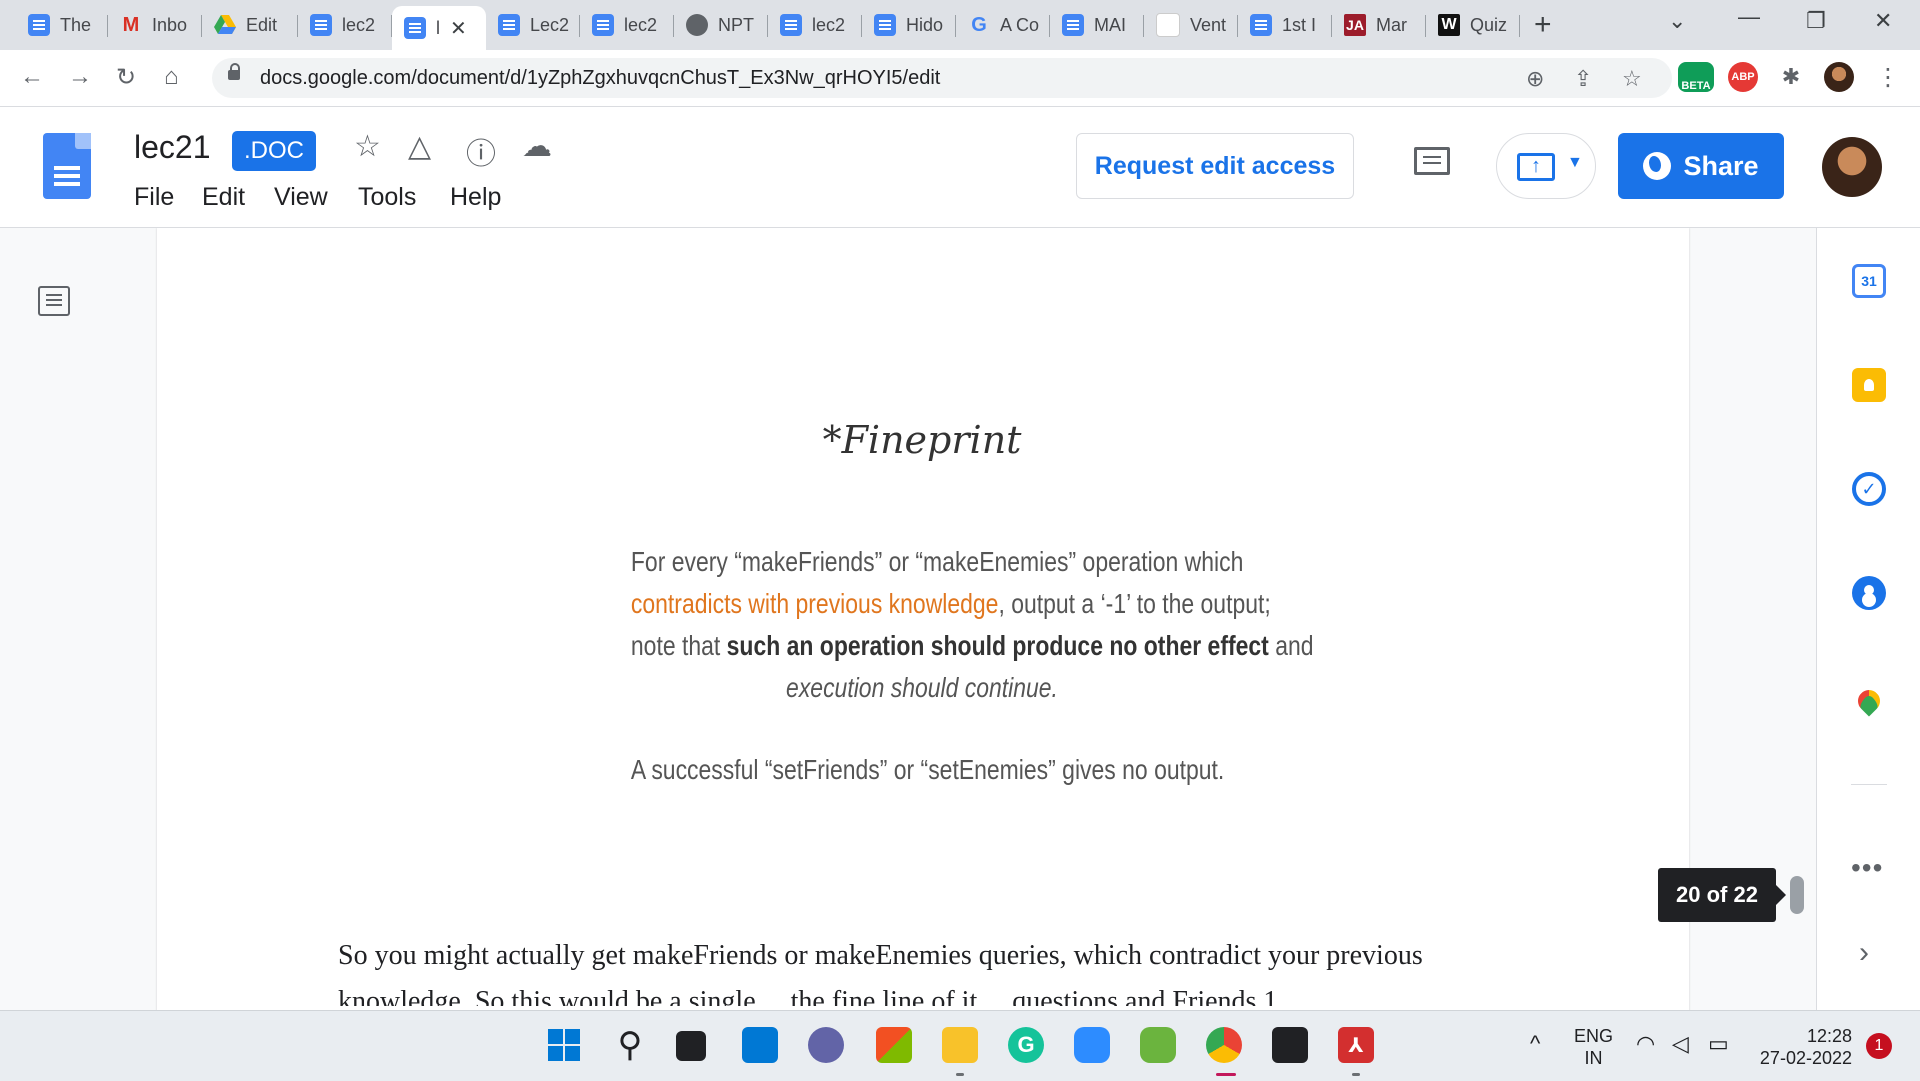 This screenshot has height=1081, width=1920. Describe the element at coordinates (1632, 79) in the screenshot. I see `bookmark-star-icon: ☆` at that location.